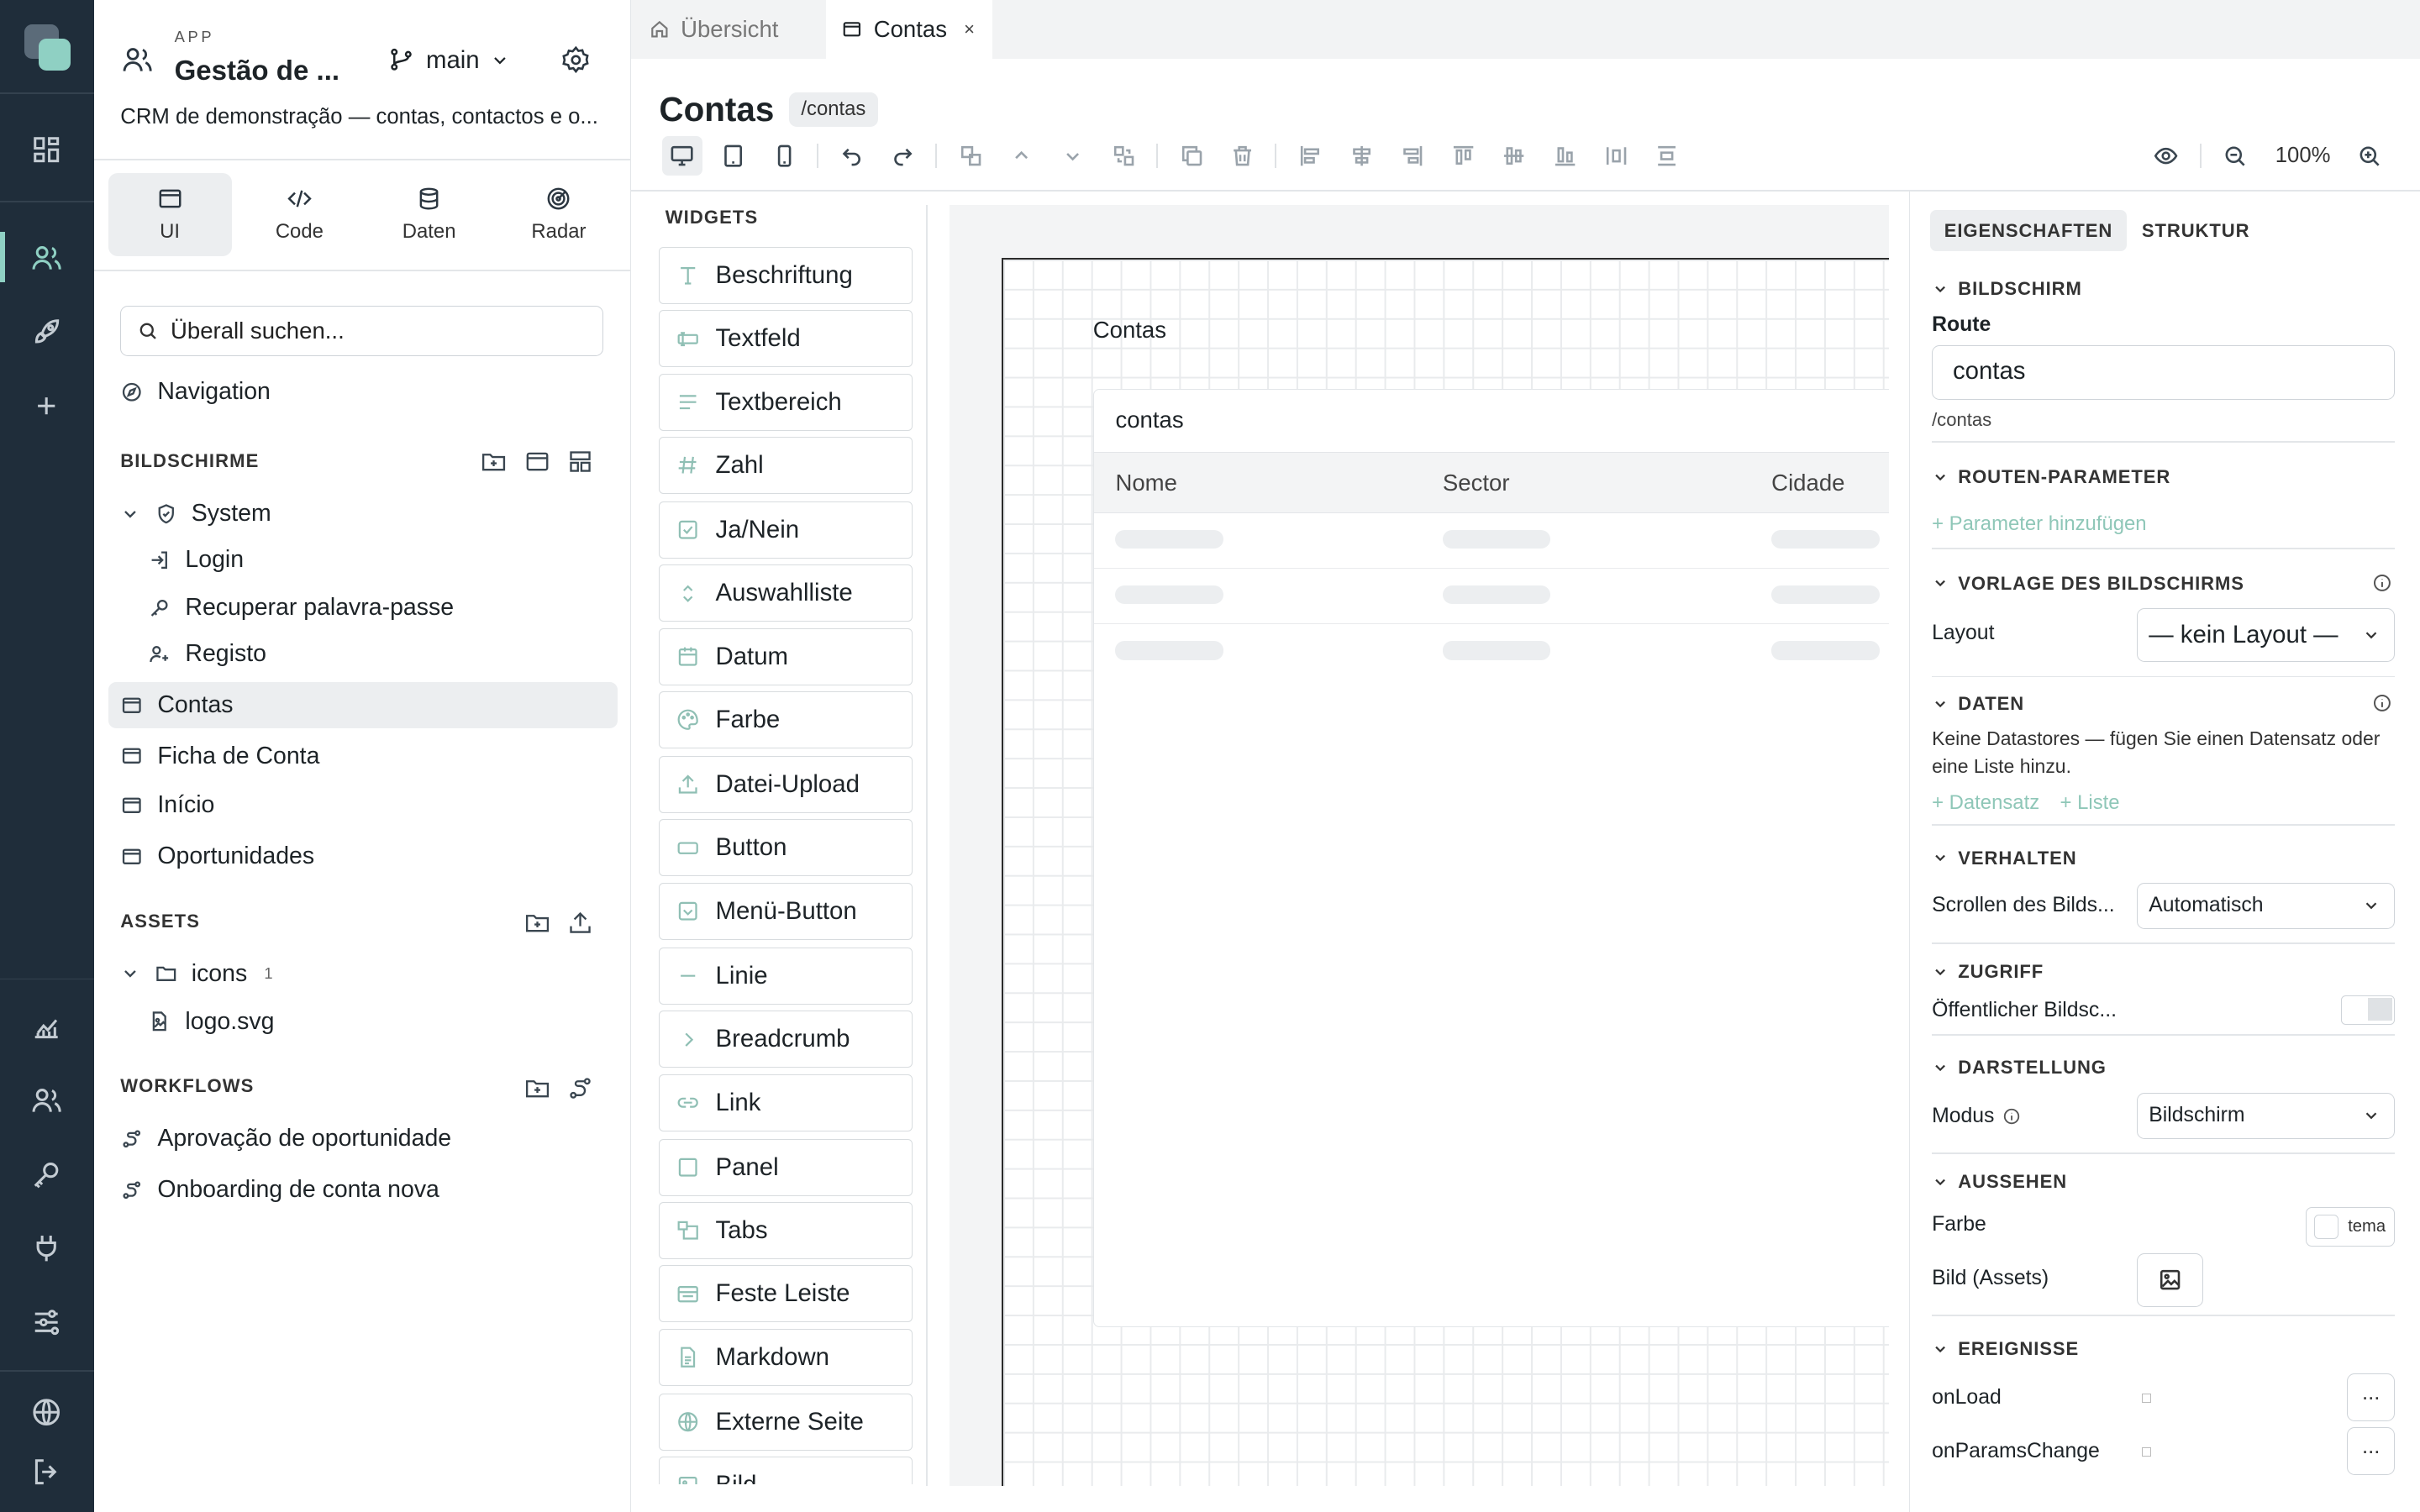 This screenshot has height=1512, width=2420. Describe the element at coordinates (1243, 156) in the screenshot. I see `delete-button` at that location.